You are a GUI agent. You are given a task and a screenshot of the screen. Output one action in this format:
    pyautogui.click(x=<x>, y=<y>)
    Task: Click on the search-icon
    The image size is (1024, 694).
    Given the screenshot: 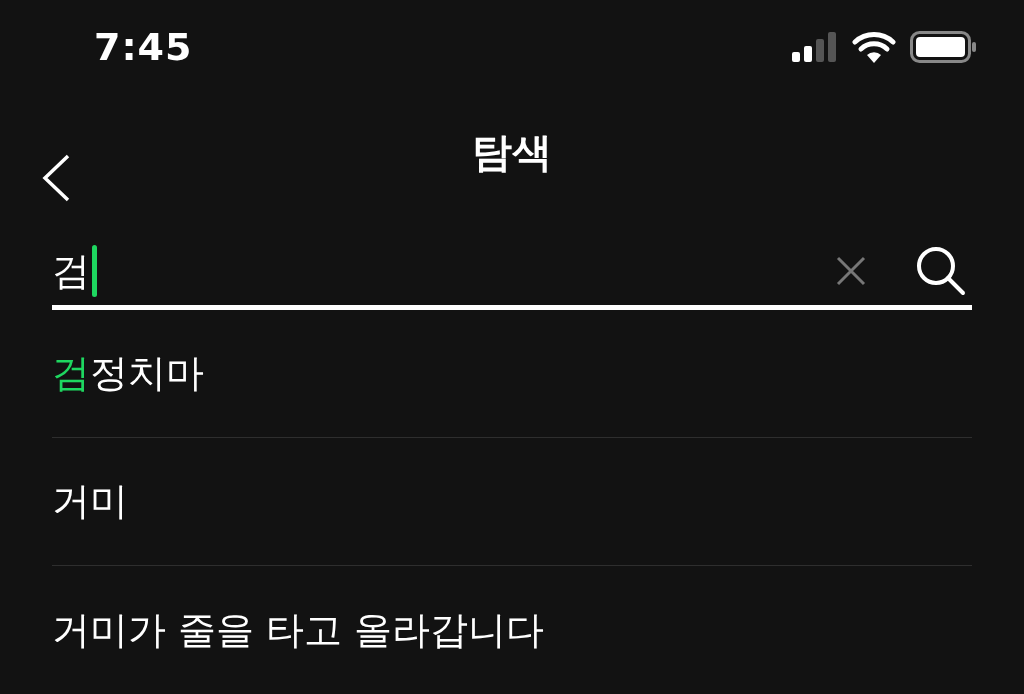 What is the action you would take?
    pyautogui.click(x=941, y=271)
    